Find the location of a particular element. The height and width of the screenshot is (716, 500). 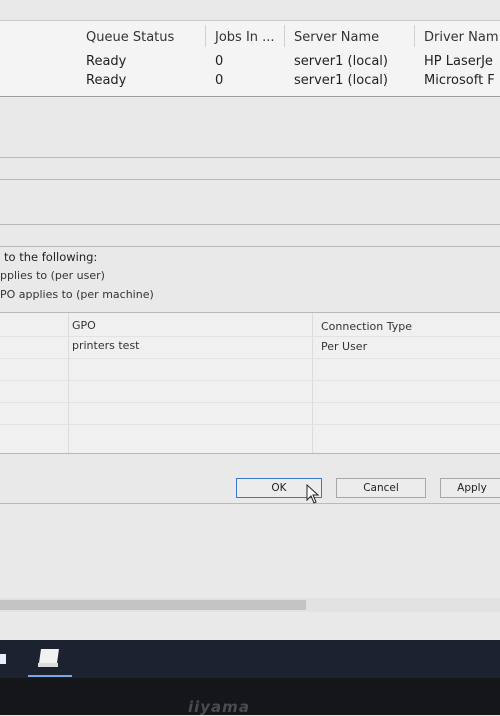

table-row: Ready 0 server1 (local) HP LaserJe is located at coordinates (250, 62).